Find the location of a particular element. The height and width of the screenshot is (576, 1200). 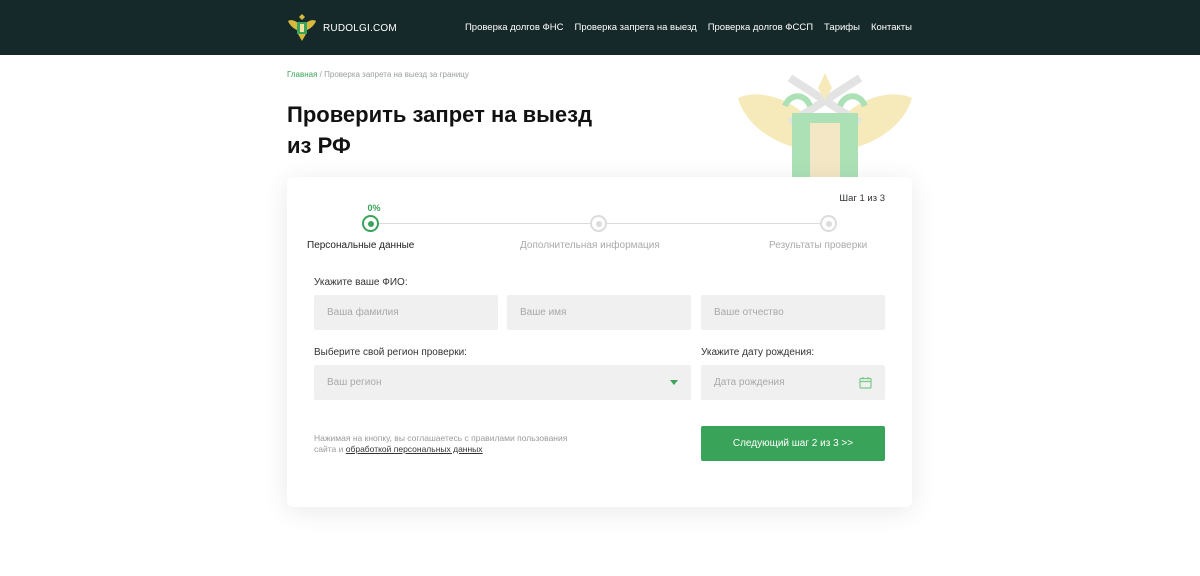

birthdate-input is located at coordinates (774, 382).